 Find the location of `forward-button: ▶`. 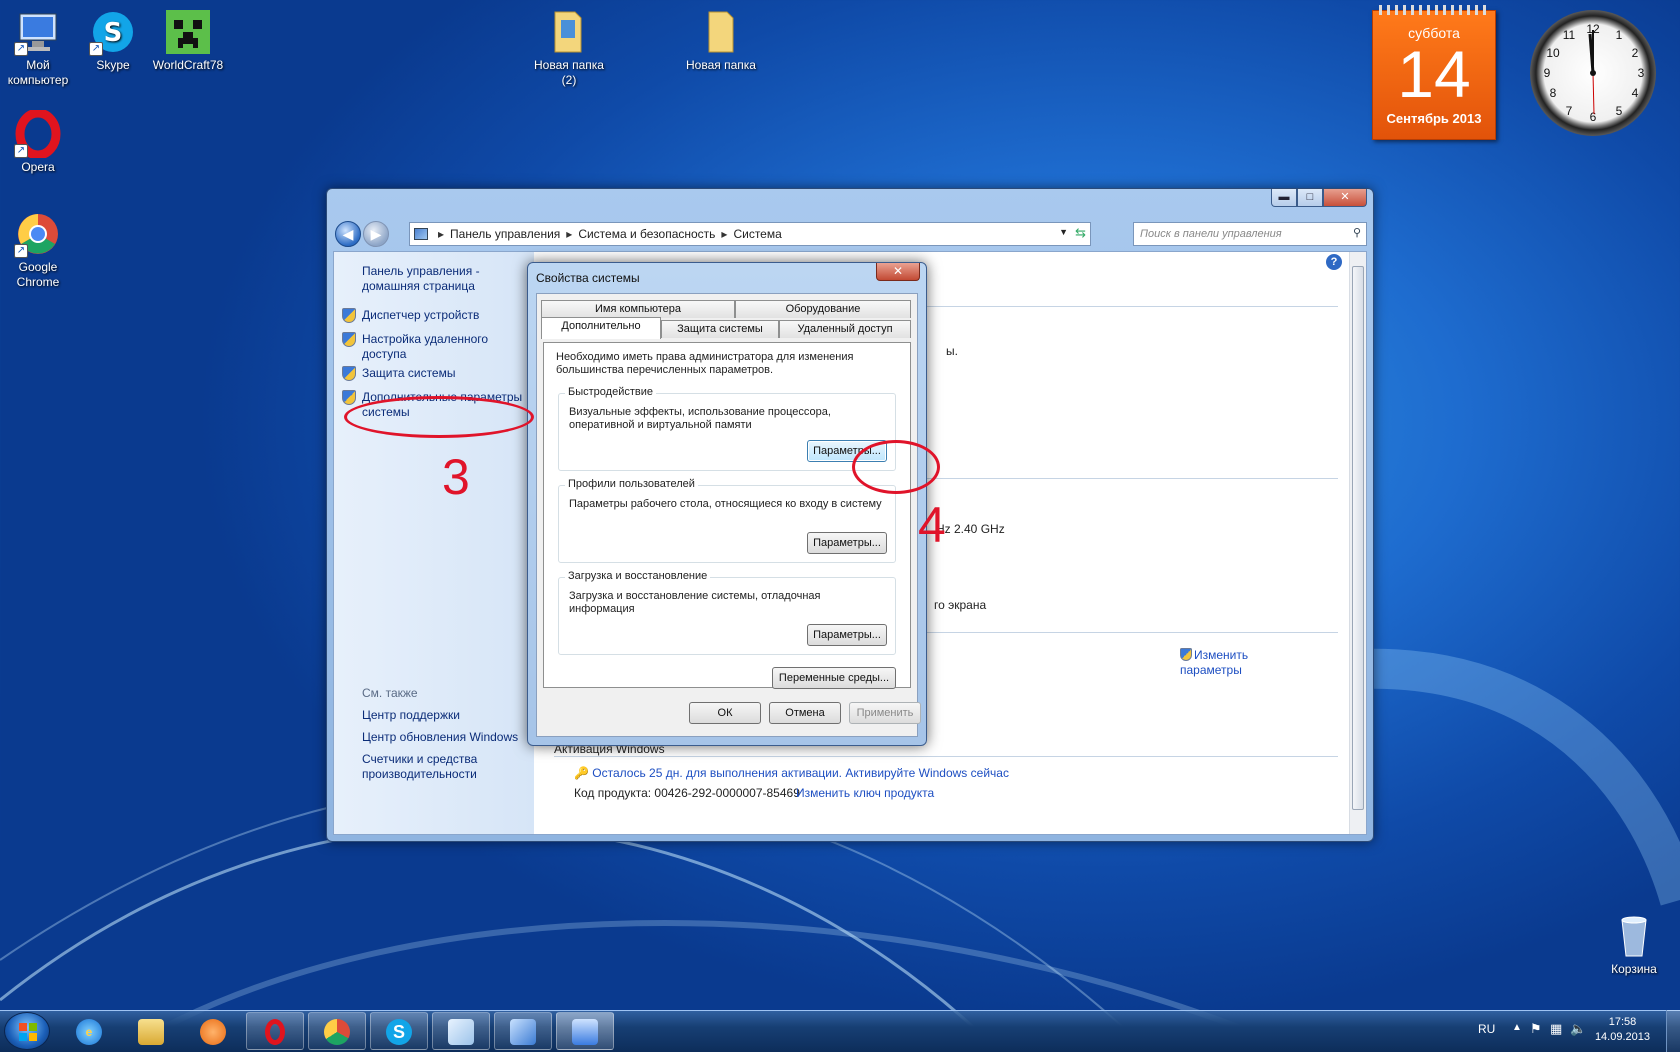

forward-button: ▶ is located at coordinates (376, 234).